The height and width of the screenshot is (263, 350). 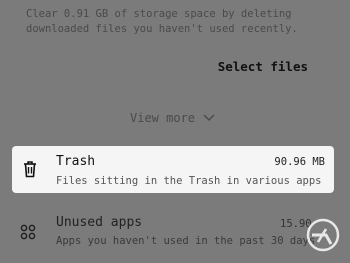 What do you see at coordinates (28, 232) in the screenshot?
I see `apps-grid-icon` at bounding box center [28, 232].